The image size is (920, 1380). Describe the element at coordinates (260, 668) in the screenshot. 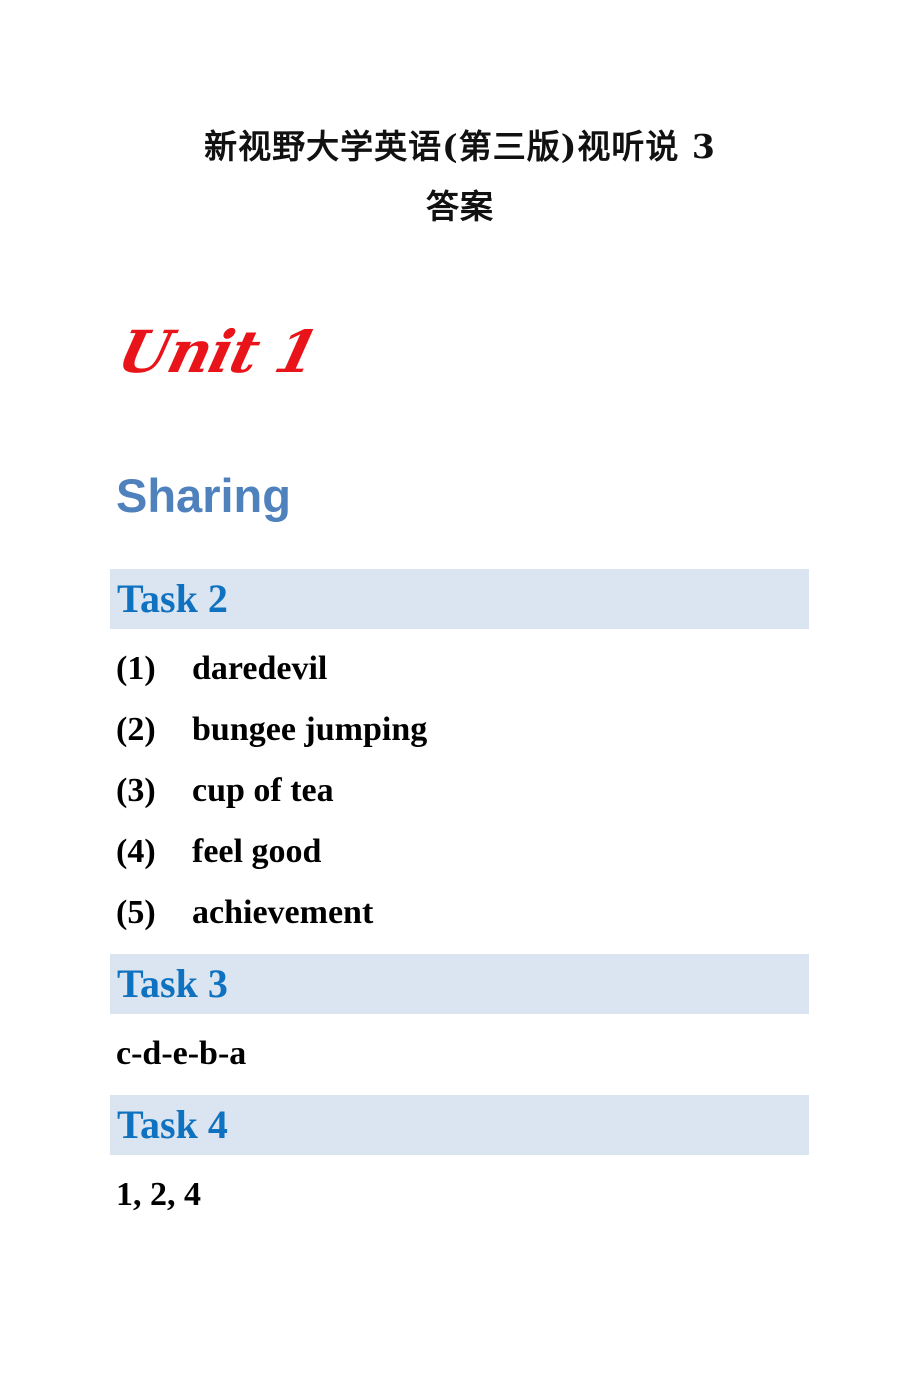

I see `answer-text: daredevil` at that location.